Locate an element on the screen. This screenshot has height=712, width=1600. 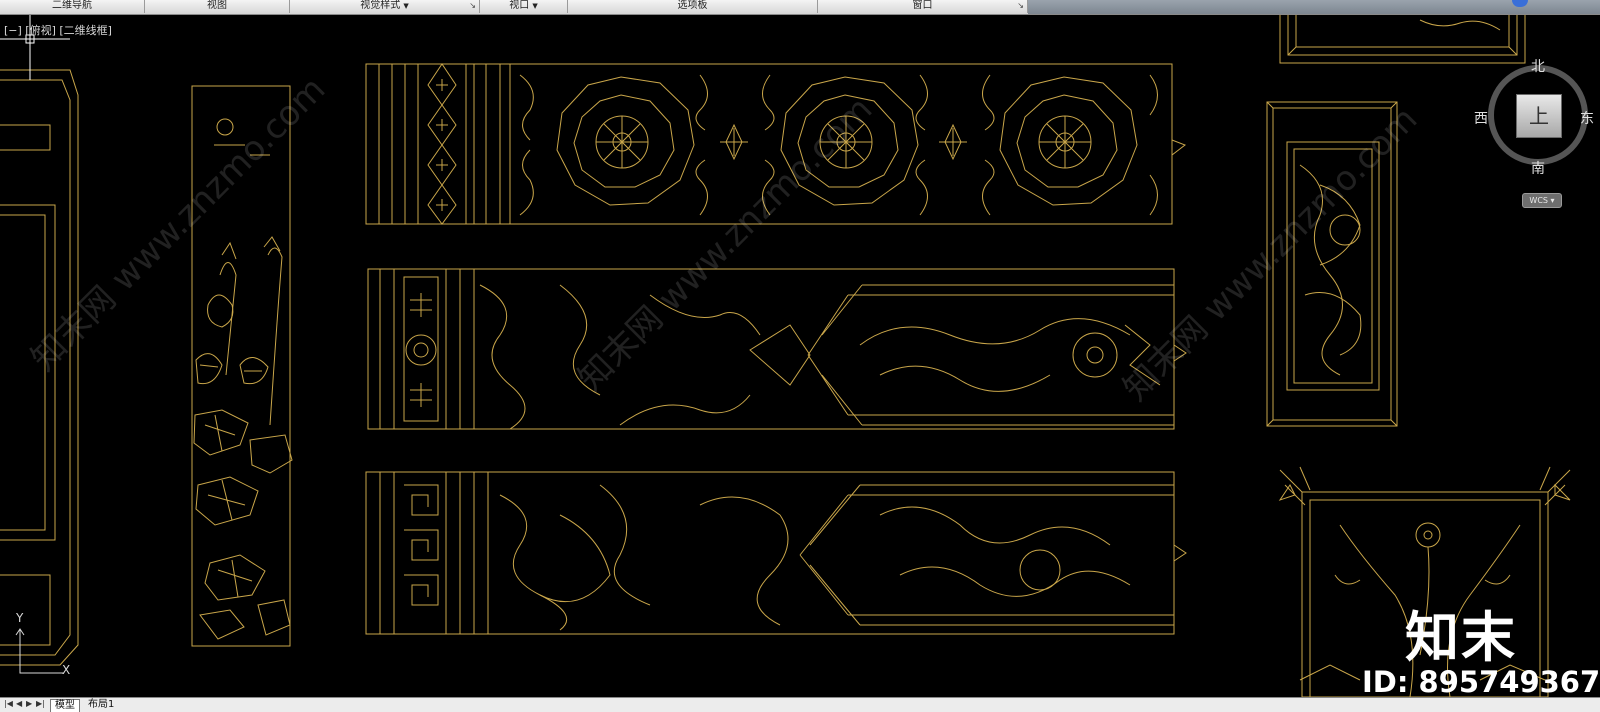
tab-model: 模型 is located at coordinates (65, 705).